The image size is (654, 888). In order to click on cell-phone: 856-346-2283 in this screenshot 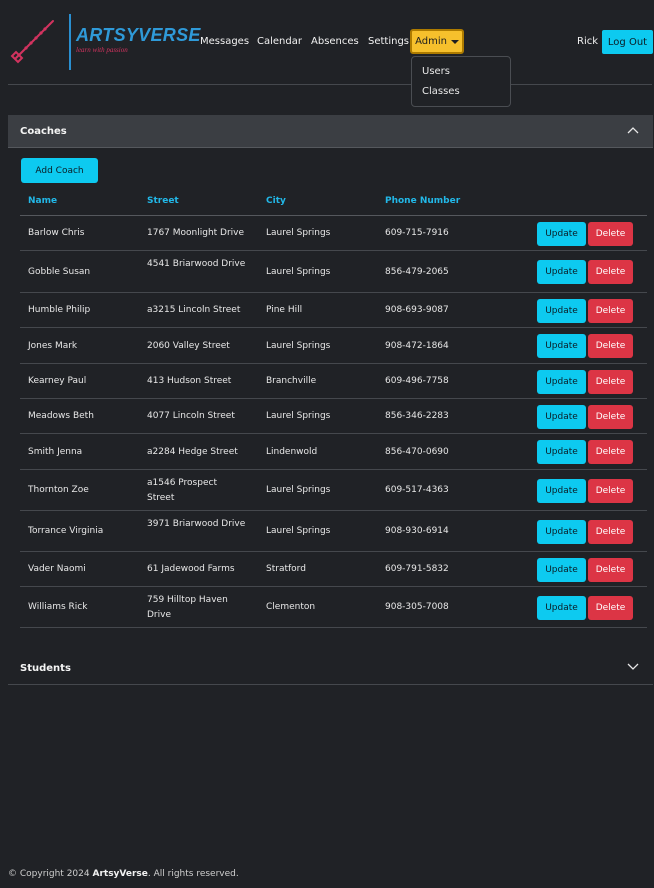, I will do `click(417, 416)`.